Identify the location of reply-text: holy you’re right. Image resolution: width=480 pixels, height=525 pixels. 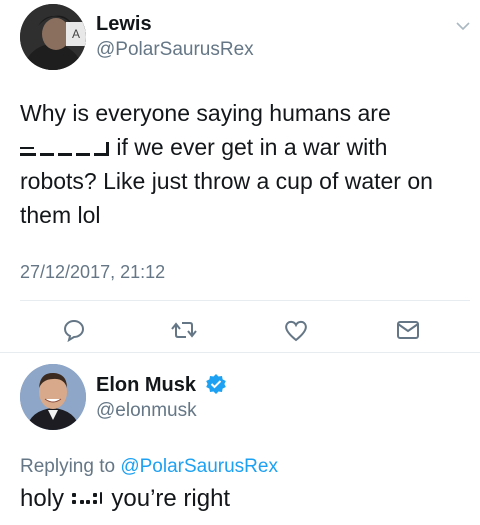
(125, 499).